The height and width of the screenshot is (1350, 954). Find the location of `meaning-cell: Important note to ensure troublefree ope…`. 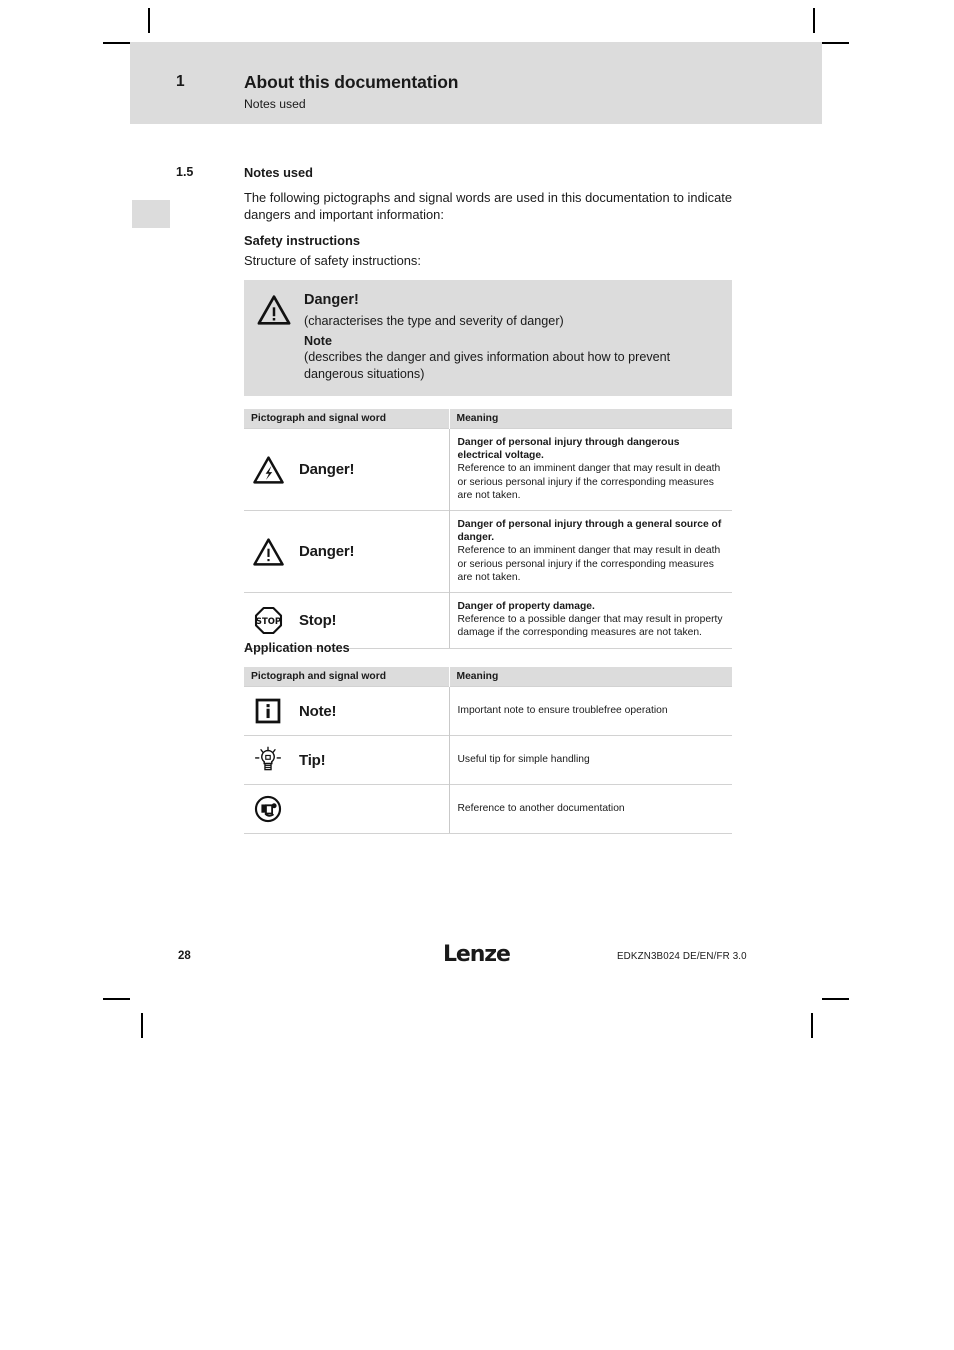

meaning-cell: Important note to ensure troublefree ope… is located at coordinates (590, 711).